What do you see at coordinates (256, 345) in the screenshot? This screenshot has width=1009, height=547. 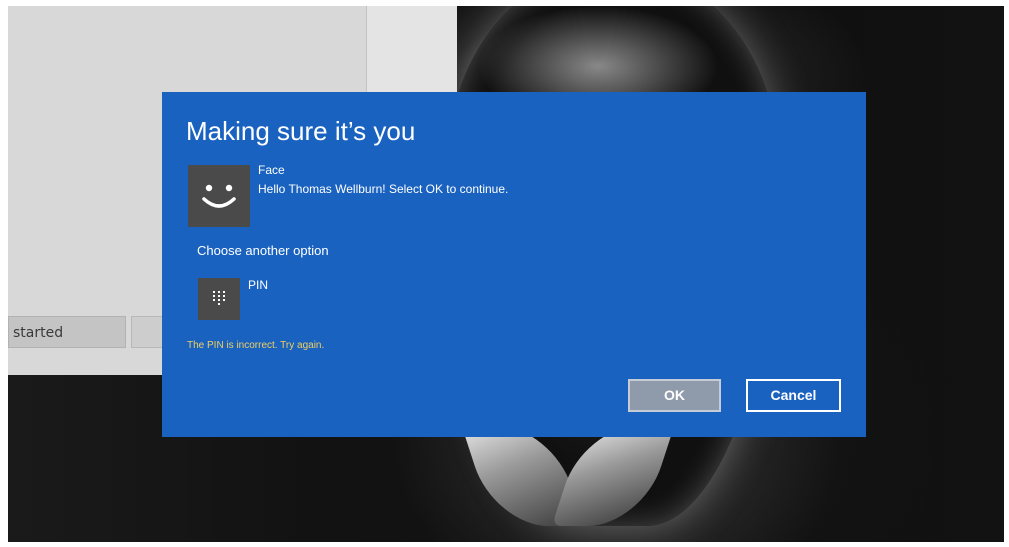 I see `pin-error-message: The PIN is incorrect. Try again.` at bounding box center [256, 345].